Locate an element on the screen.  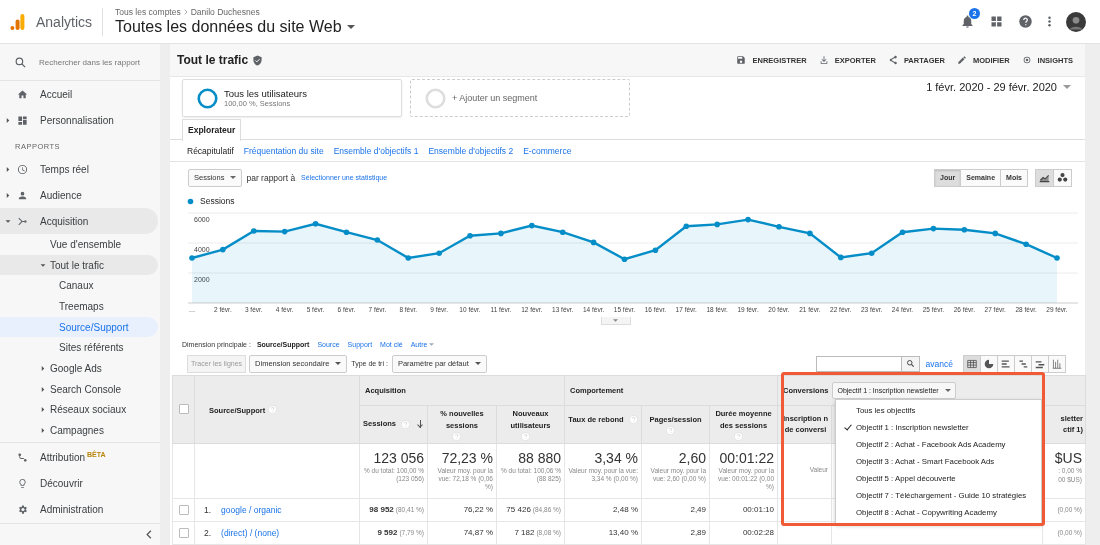
cell-value: 00:01:10 is located at coordinates (758, 510).